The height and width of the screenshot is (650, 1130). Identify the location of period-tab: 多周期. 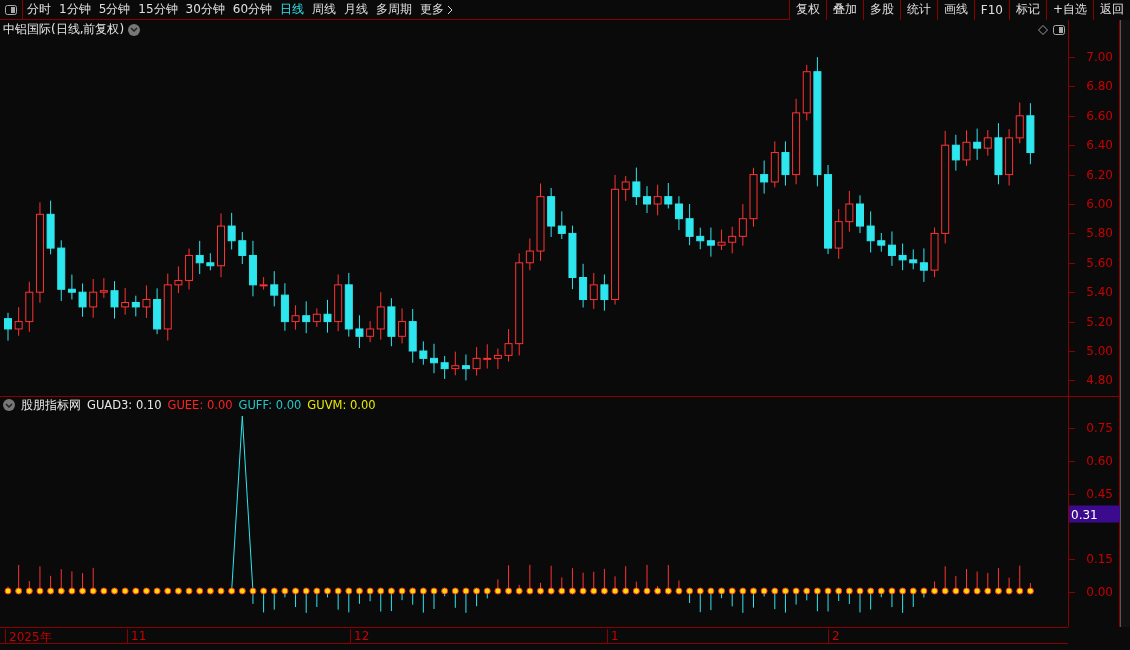
(394, 9).